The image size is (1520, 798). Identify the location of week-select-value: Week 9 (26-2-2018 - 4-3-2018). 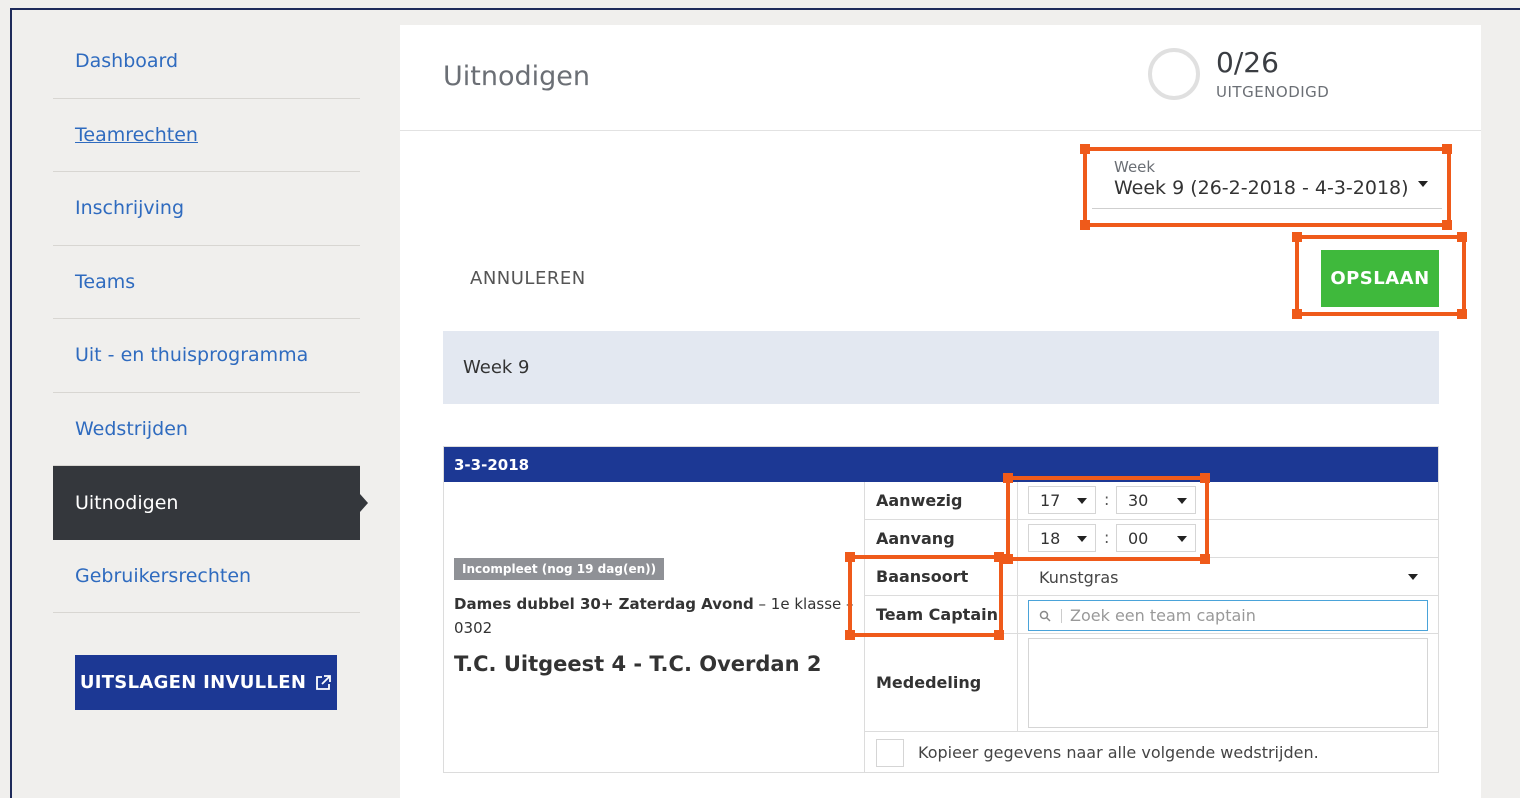
(1261, 188).